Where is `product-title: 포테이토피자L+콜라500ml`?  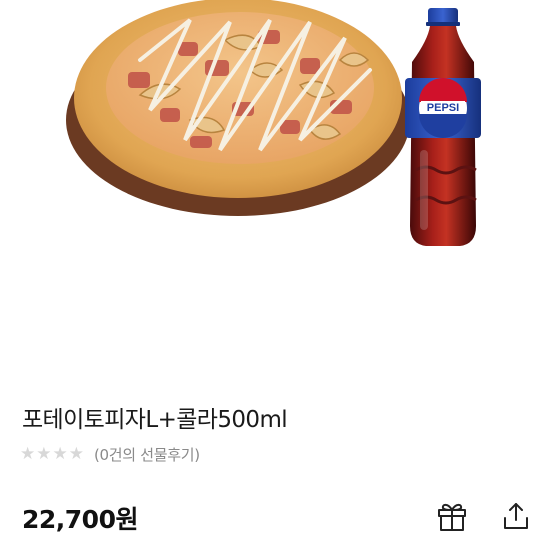
product-title: 포테이토피자L+콜라500ml is located at coordinates (155, 420).